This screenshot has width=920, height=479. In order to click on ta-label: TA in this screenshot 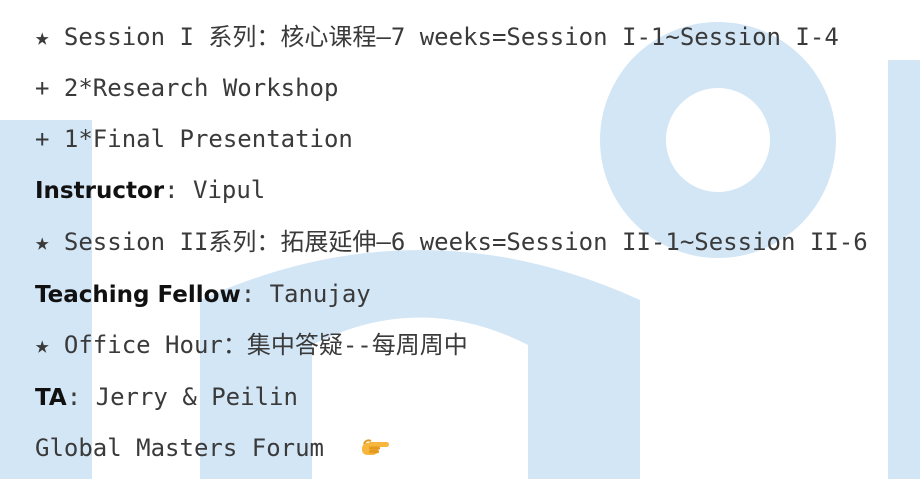, I will do `click(51, 398)`.